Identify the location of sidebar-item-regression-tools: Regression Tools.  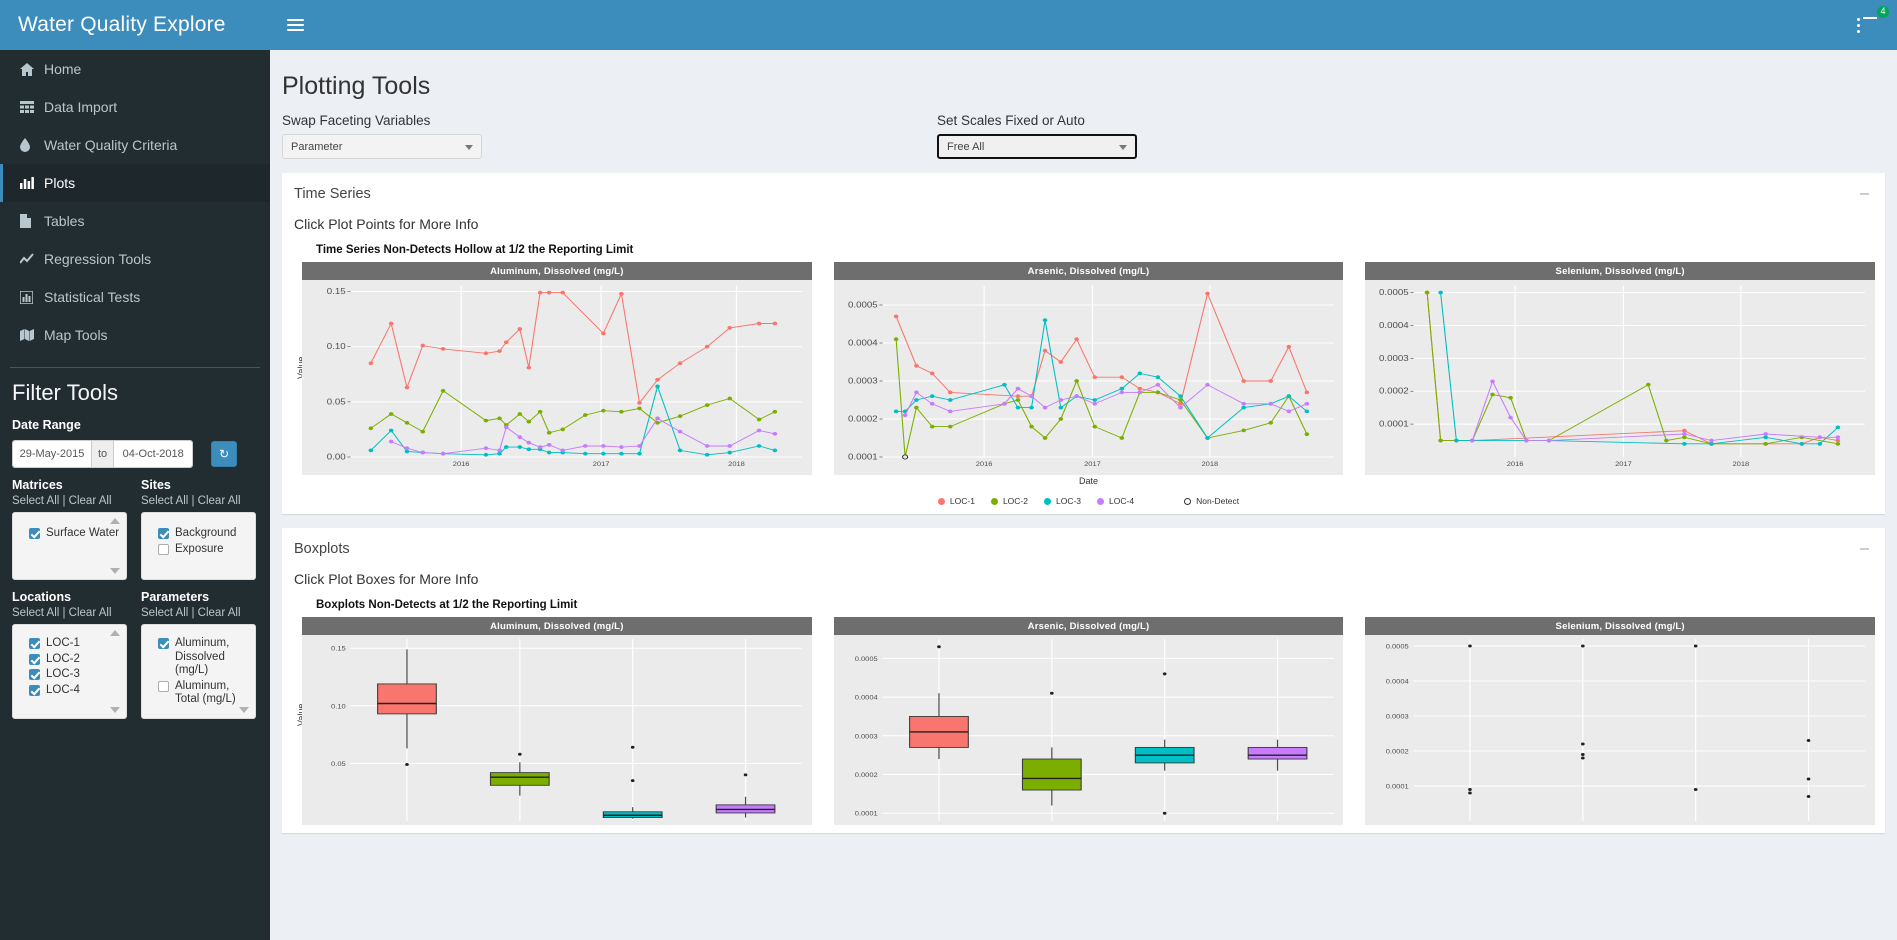
(135, 259).